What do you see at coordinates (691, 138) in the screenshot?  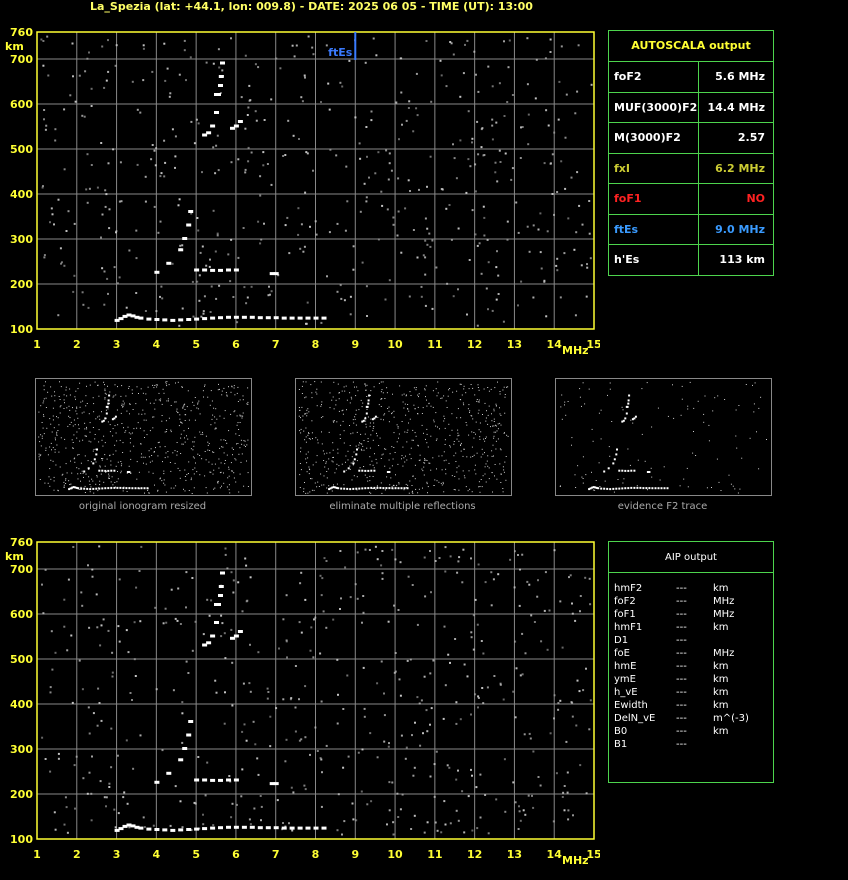 I see `autoscala-row: M(3000)F2 2.57` at bounding box center [691, 138].